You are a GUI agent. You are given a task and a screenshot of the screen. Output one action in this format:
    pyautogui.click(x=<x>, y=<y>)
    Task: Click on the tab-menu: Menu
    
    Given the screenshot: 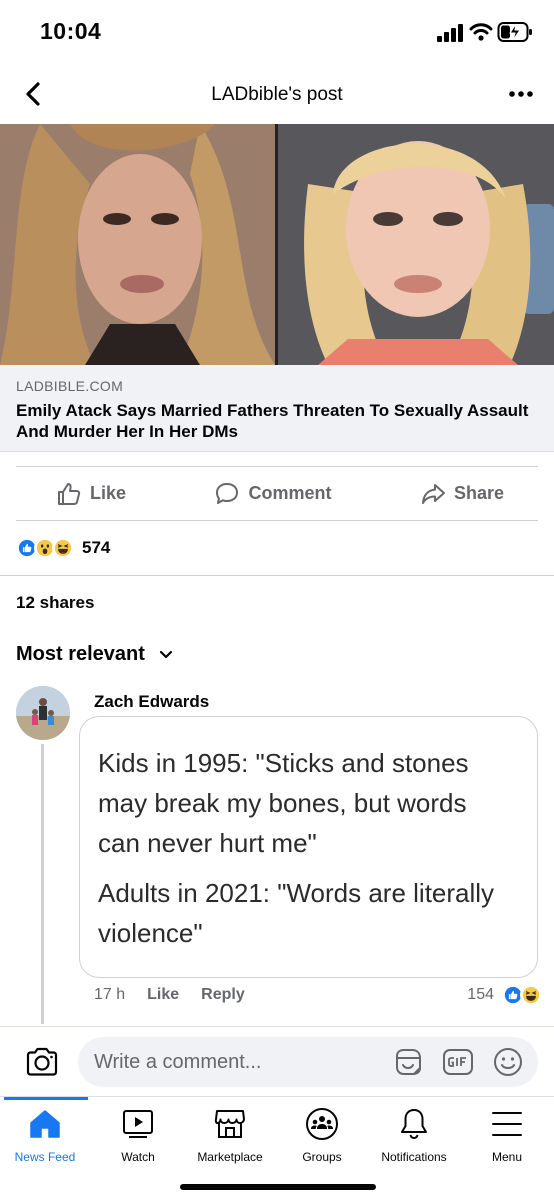 What is the action you would take?
    pyautogui.click(x=505, y=1135)
    